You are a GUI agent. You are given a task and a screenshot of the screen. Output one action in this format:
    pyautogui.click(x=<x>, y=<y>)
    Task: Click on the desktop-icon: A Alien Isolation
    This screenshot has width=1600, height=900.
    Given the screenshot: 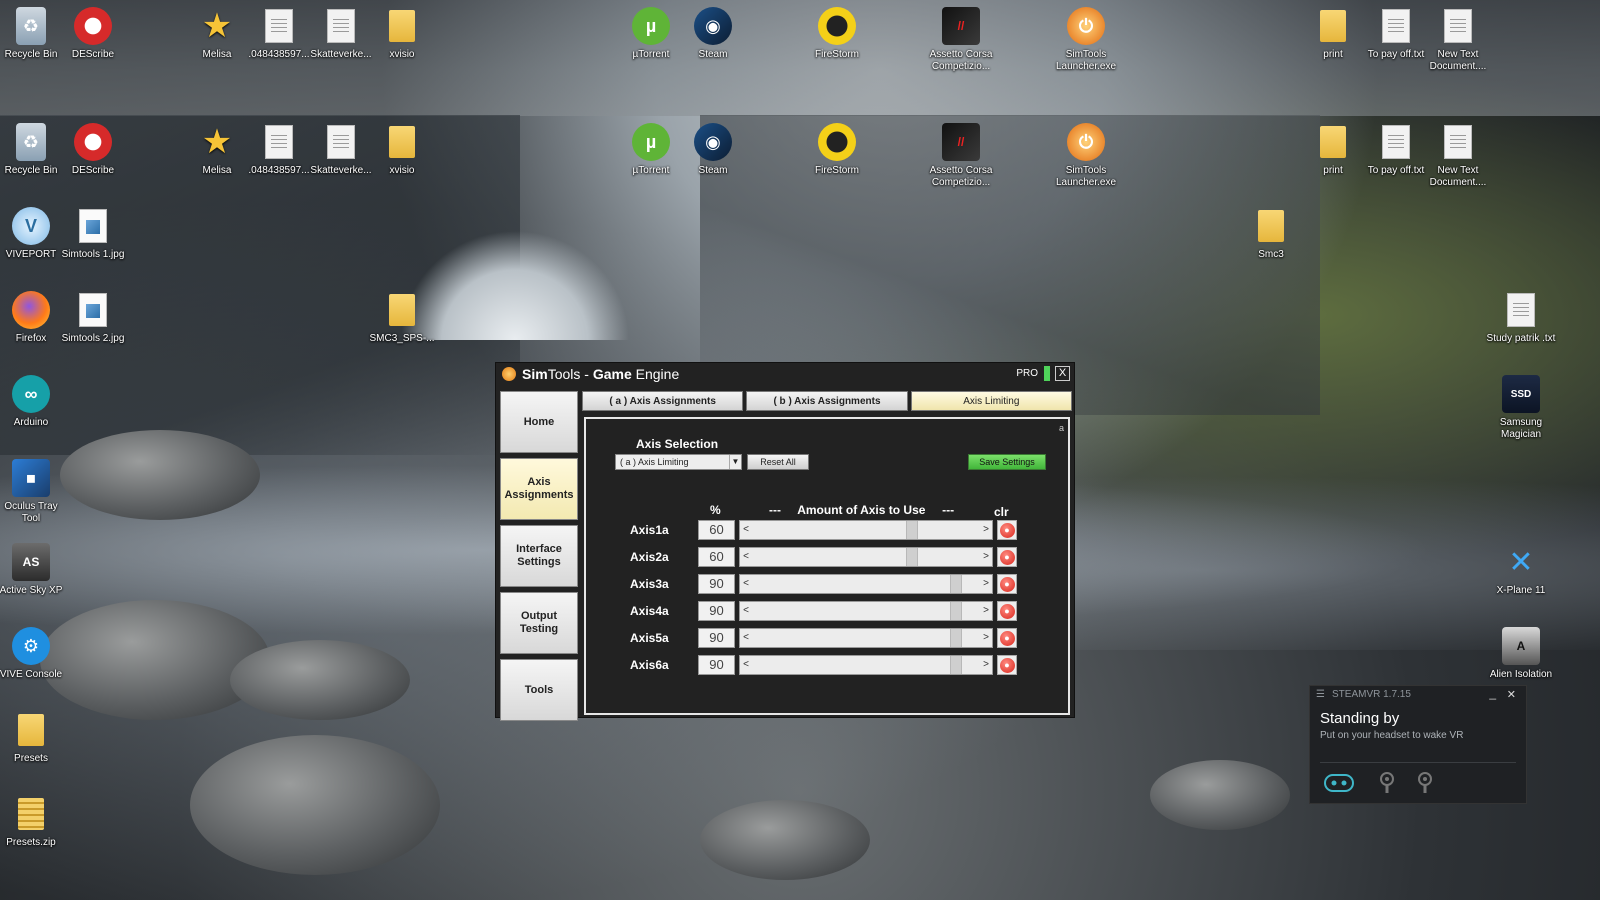 What is the action you would take?
    pyautogui.click(x=1521, y=653)
    